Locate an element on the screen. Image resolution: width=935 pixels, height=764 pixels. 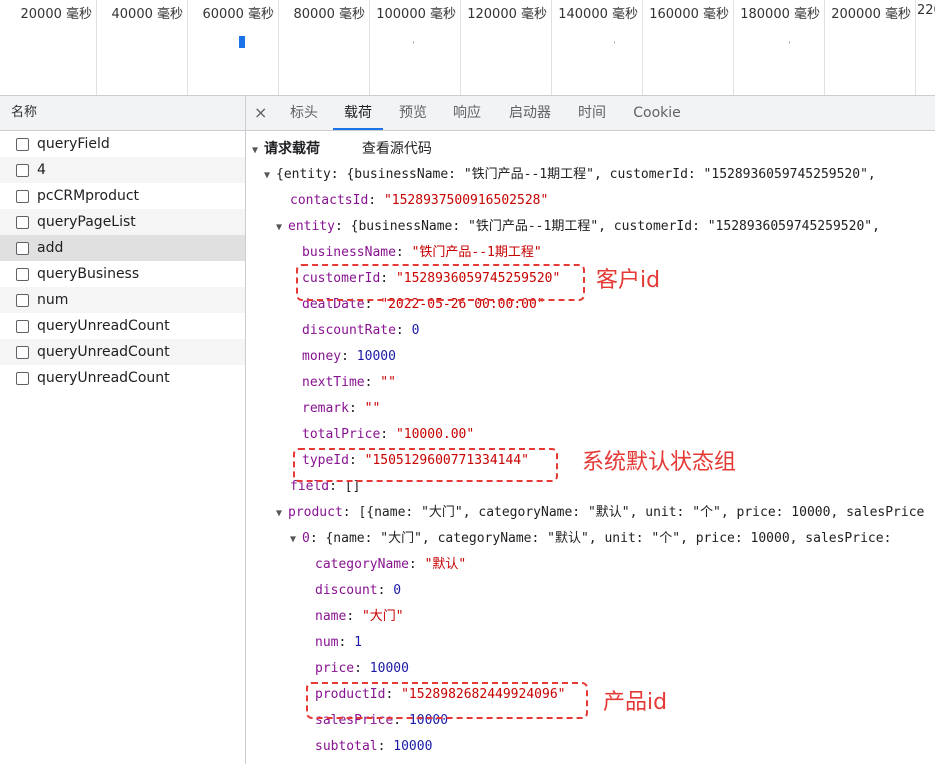
timeline-tick: 20000 毫秒 is located at coordinates (48, 47).